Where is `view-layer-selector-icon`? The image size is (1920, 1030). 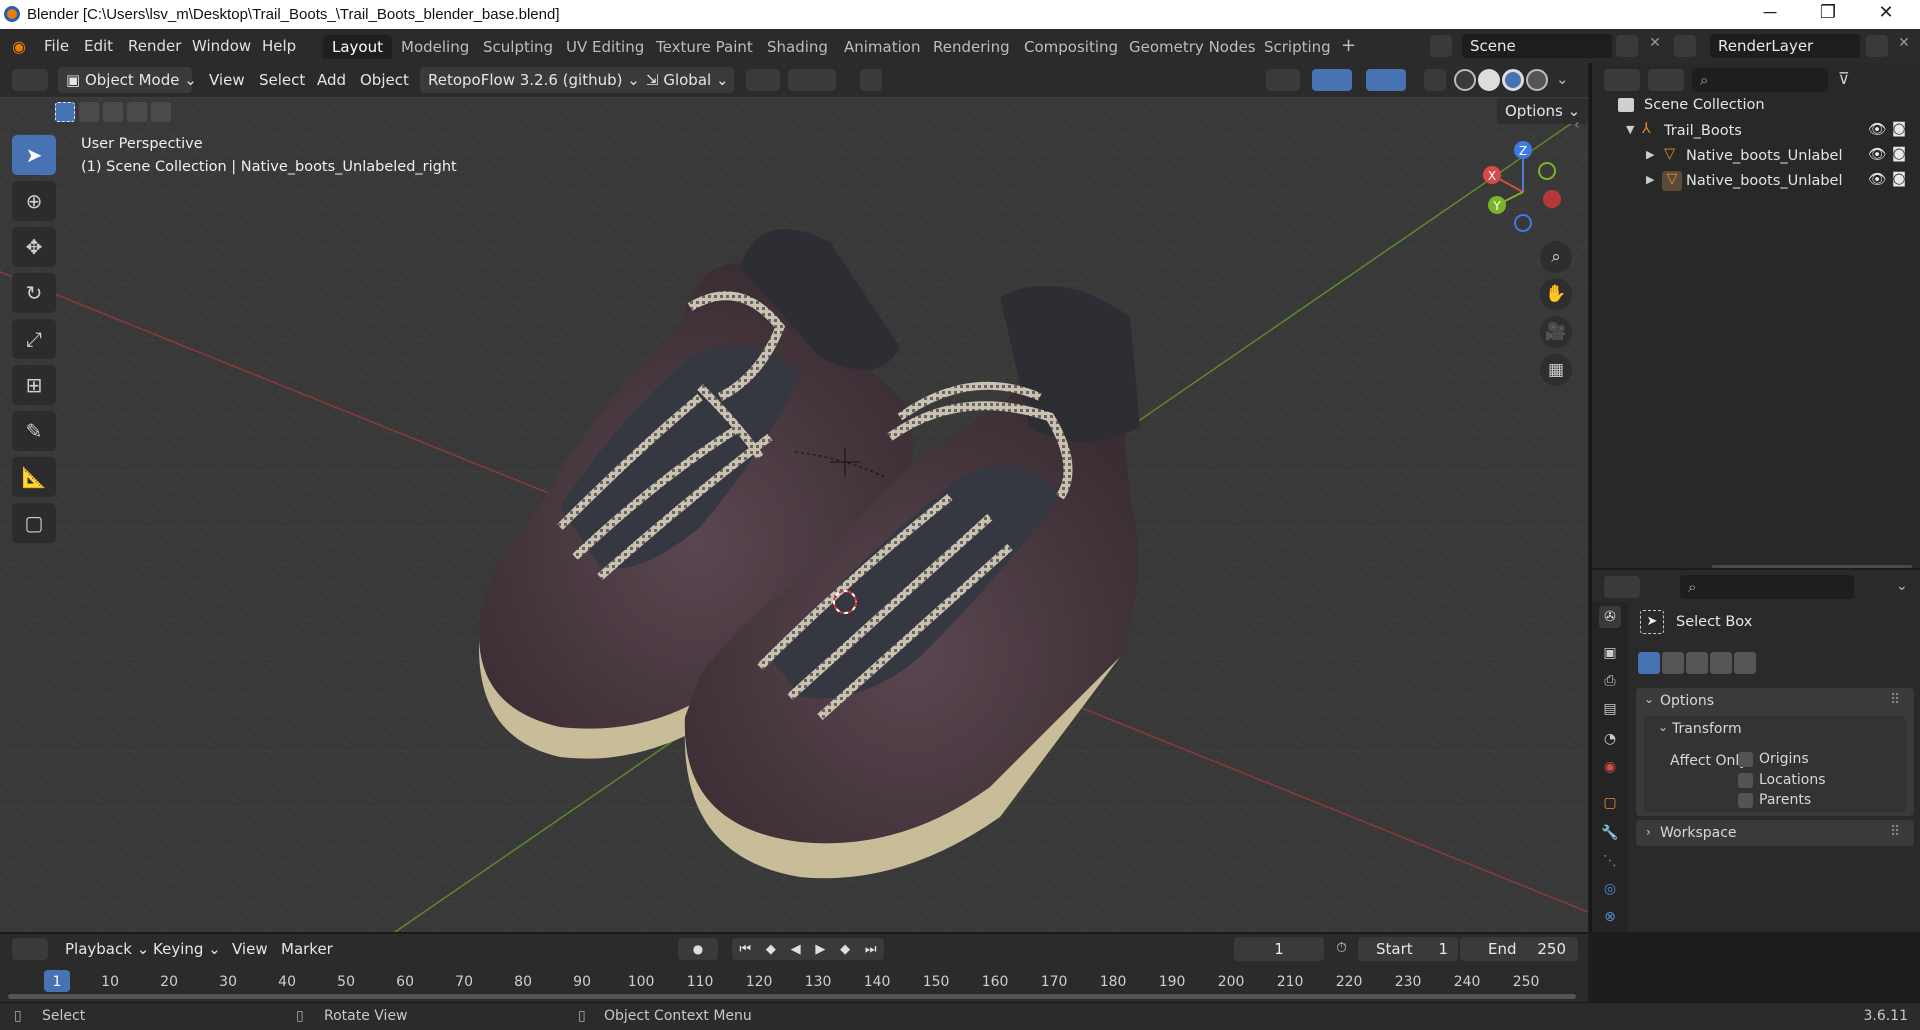
view-layer-selector-icon is located at coordinates (1685, 46).